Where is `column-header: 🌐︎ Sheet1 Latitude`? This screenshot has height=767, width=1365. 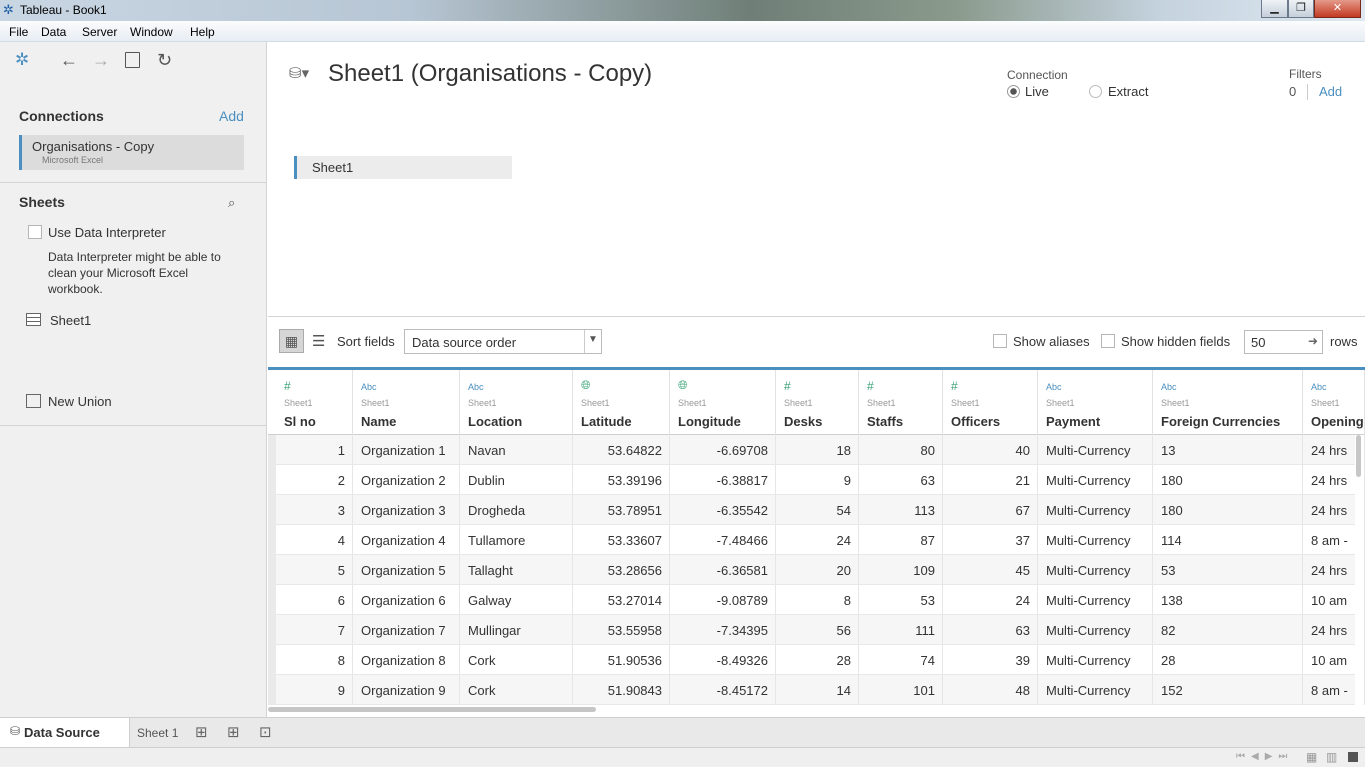
column-header: 🌐︎ Sheet1 Latitude is located at coordinates (621, 404).